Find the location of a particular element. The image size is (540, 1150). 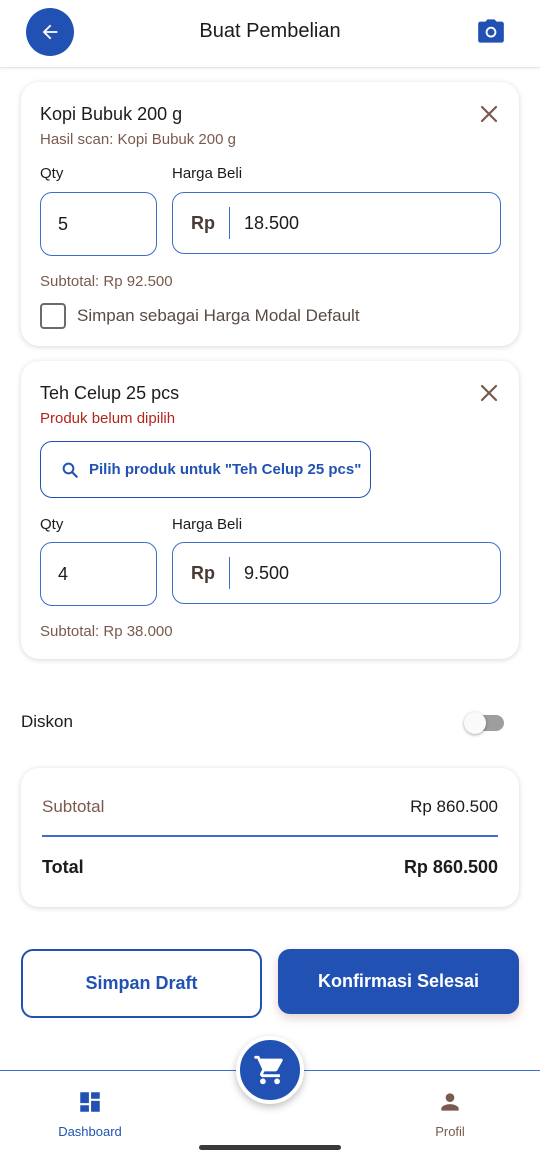

discount-toggle is located at coordinates (484, 723).